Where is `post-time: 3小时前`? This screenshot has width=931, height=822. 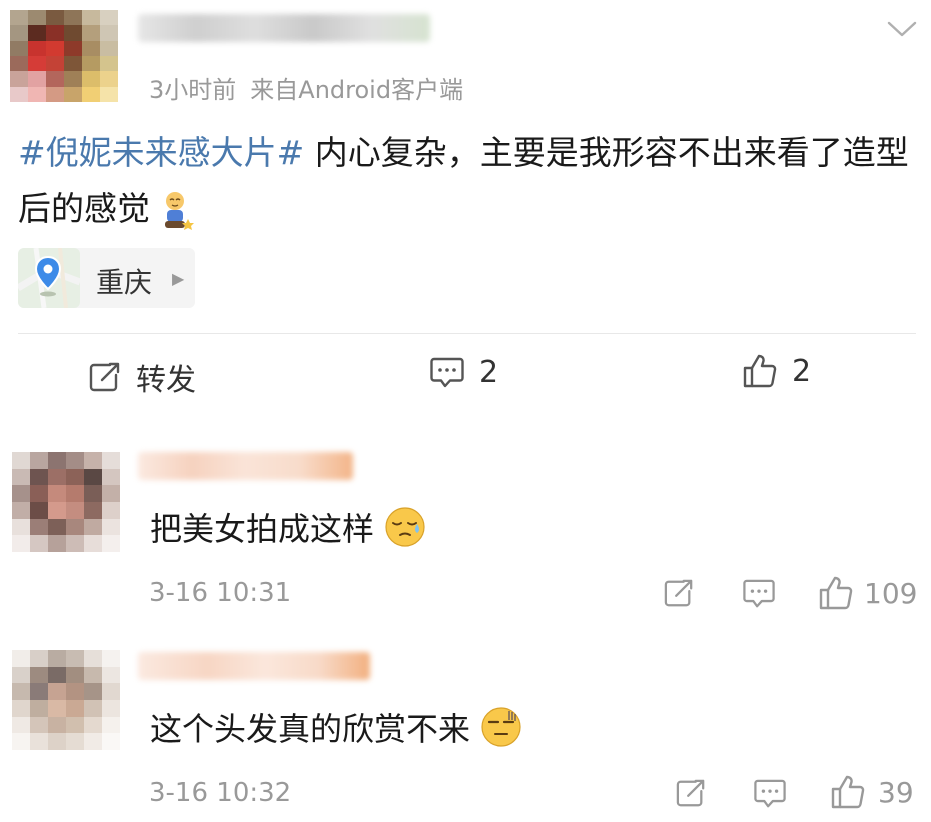 post-time: 3小时前 is located at coordinates (193, 90).